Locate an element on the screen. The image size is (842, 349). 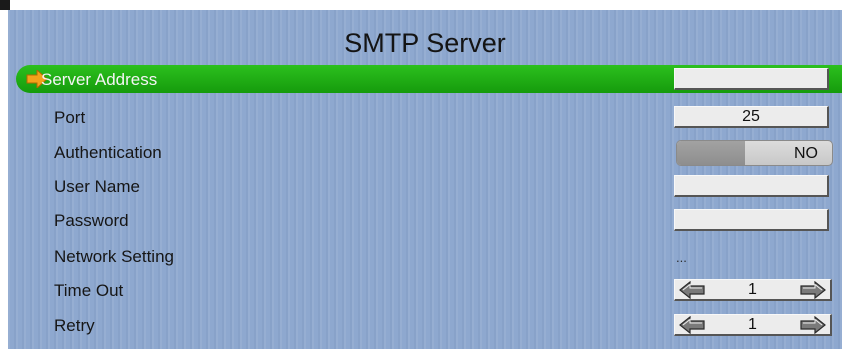
password-label: Password is located at coordinates (91, 220).